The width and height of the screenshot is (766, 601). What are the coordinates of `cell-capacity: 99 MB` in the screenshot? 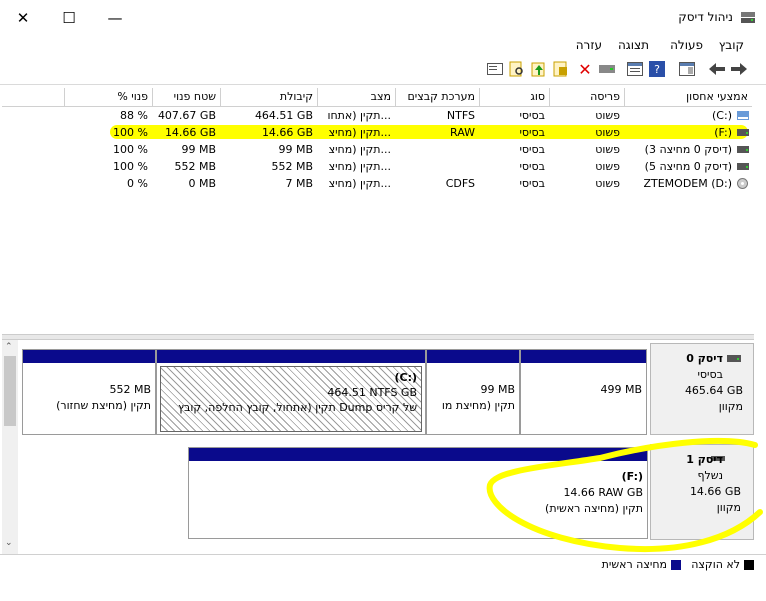 It's located at (295, 149).